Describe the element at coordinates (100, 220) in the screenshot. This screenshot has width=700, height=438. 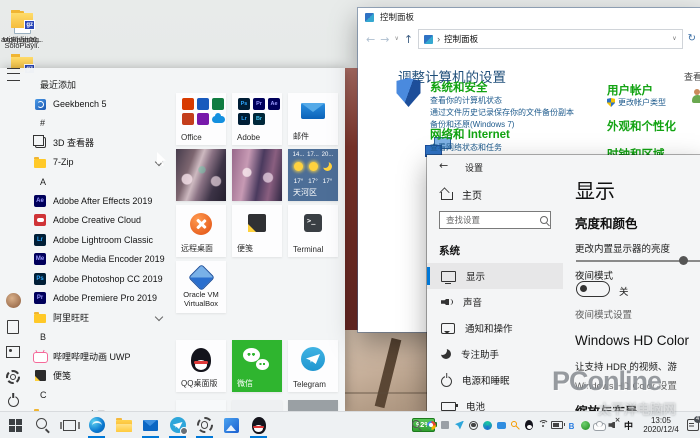
I see `start-menu-item: Adobe Creative Cloud` at that location.